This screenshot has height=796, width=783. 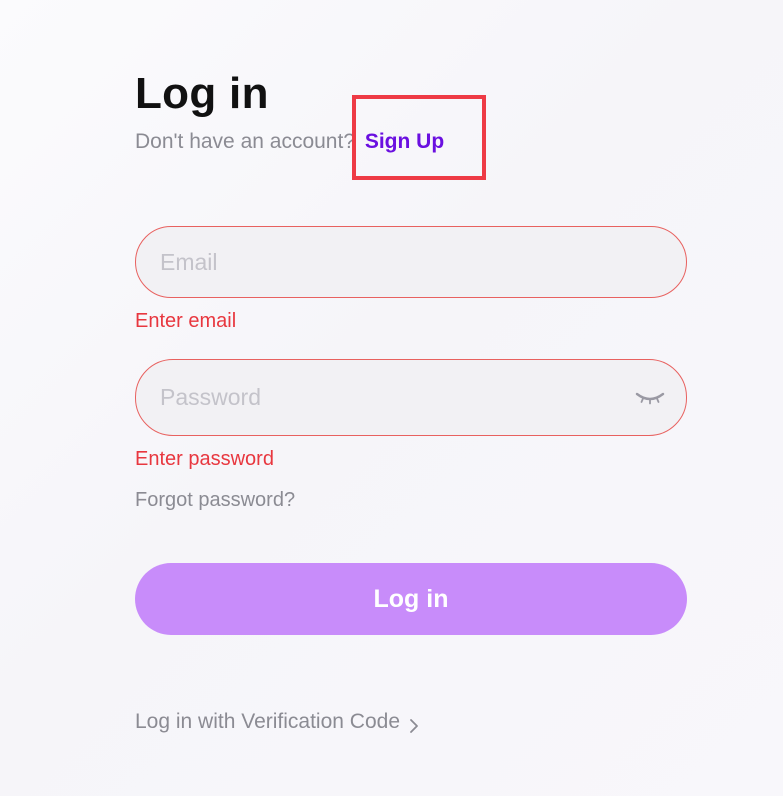 What do you see at coordinates (404, 141) in the screenshot?
I see `signup-link: Sign Up` at bounding box center [404, 141].